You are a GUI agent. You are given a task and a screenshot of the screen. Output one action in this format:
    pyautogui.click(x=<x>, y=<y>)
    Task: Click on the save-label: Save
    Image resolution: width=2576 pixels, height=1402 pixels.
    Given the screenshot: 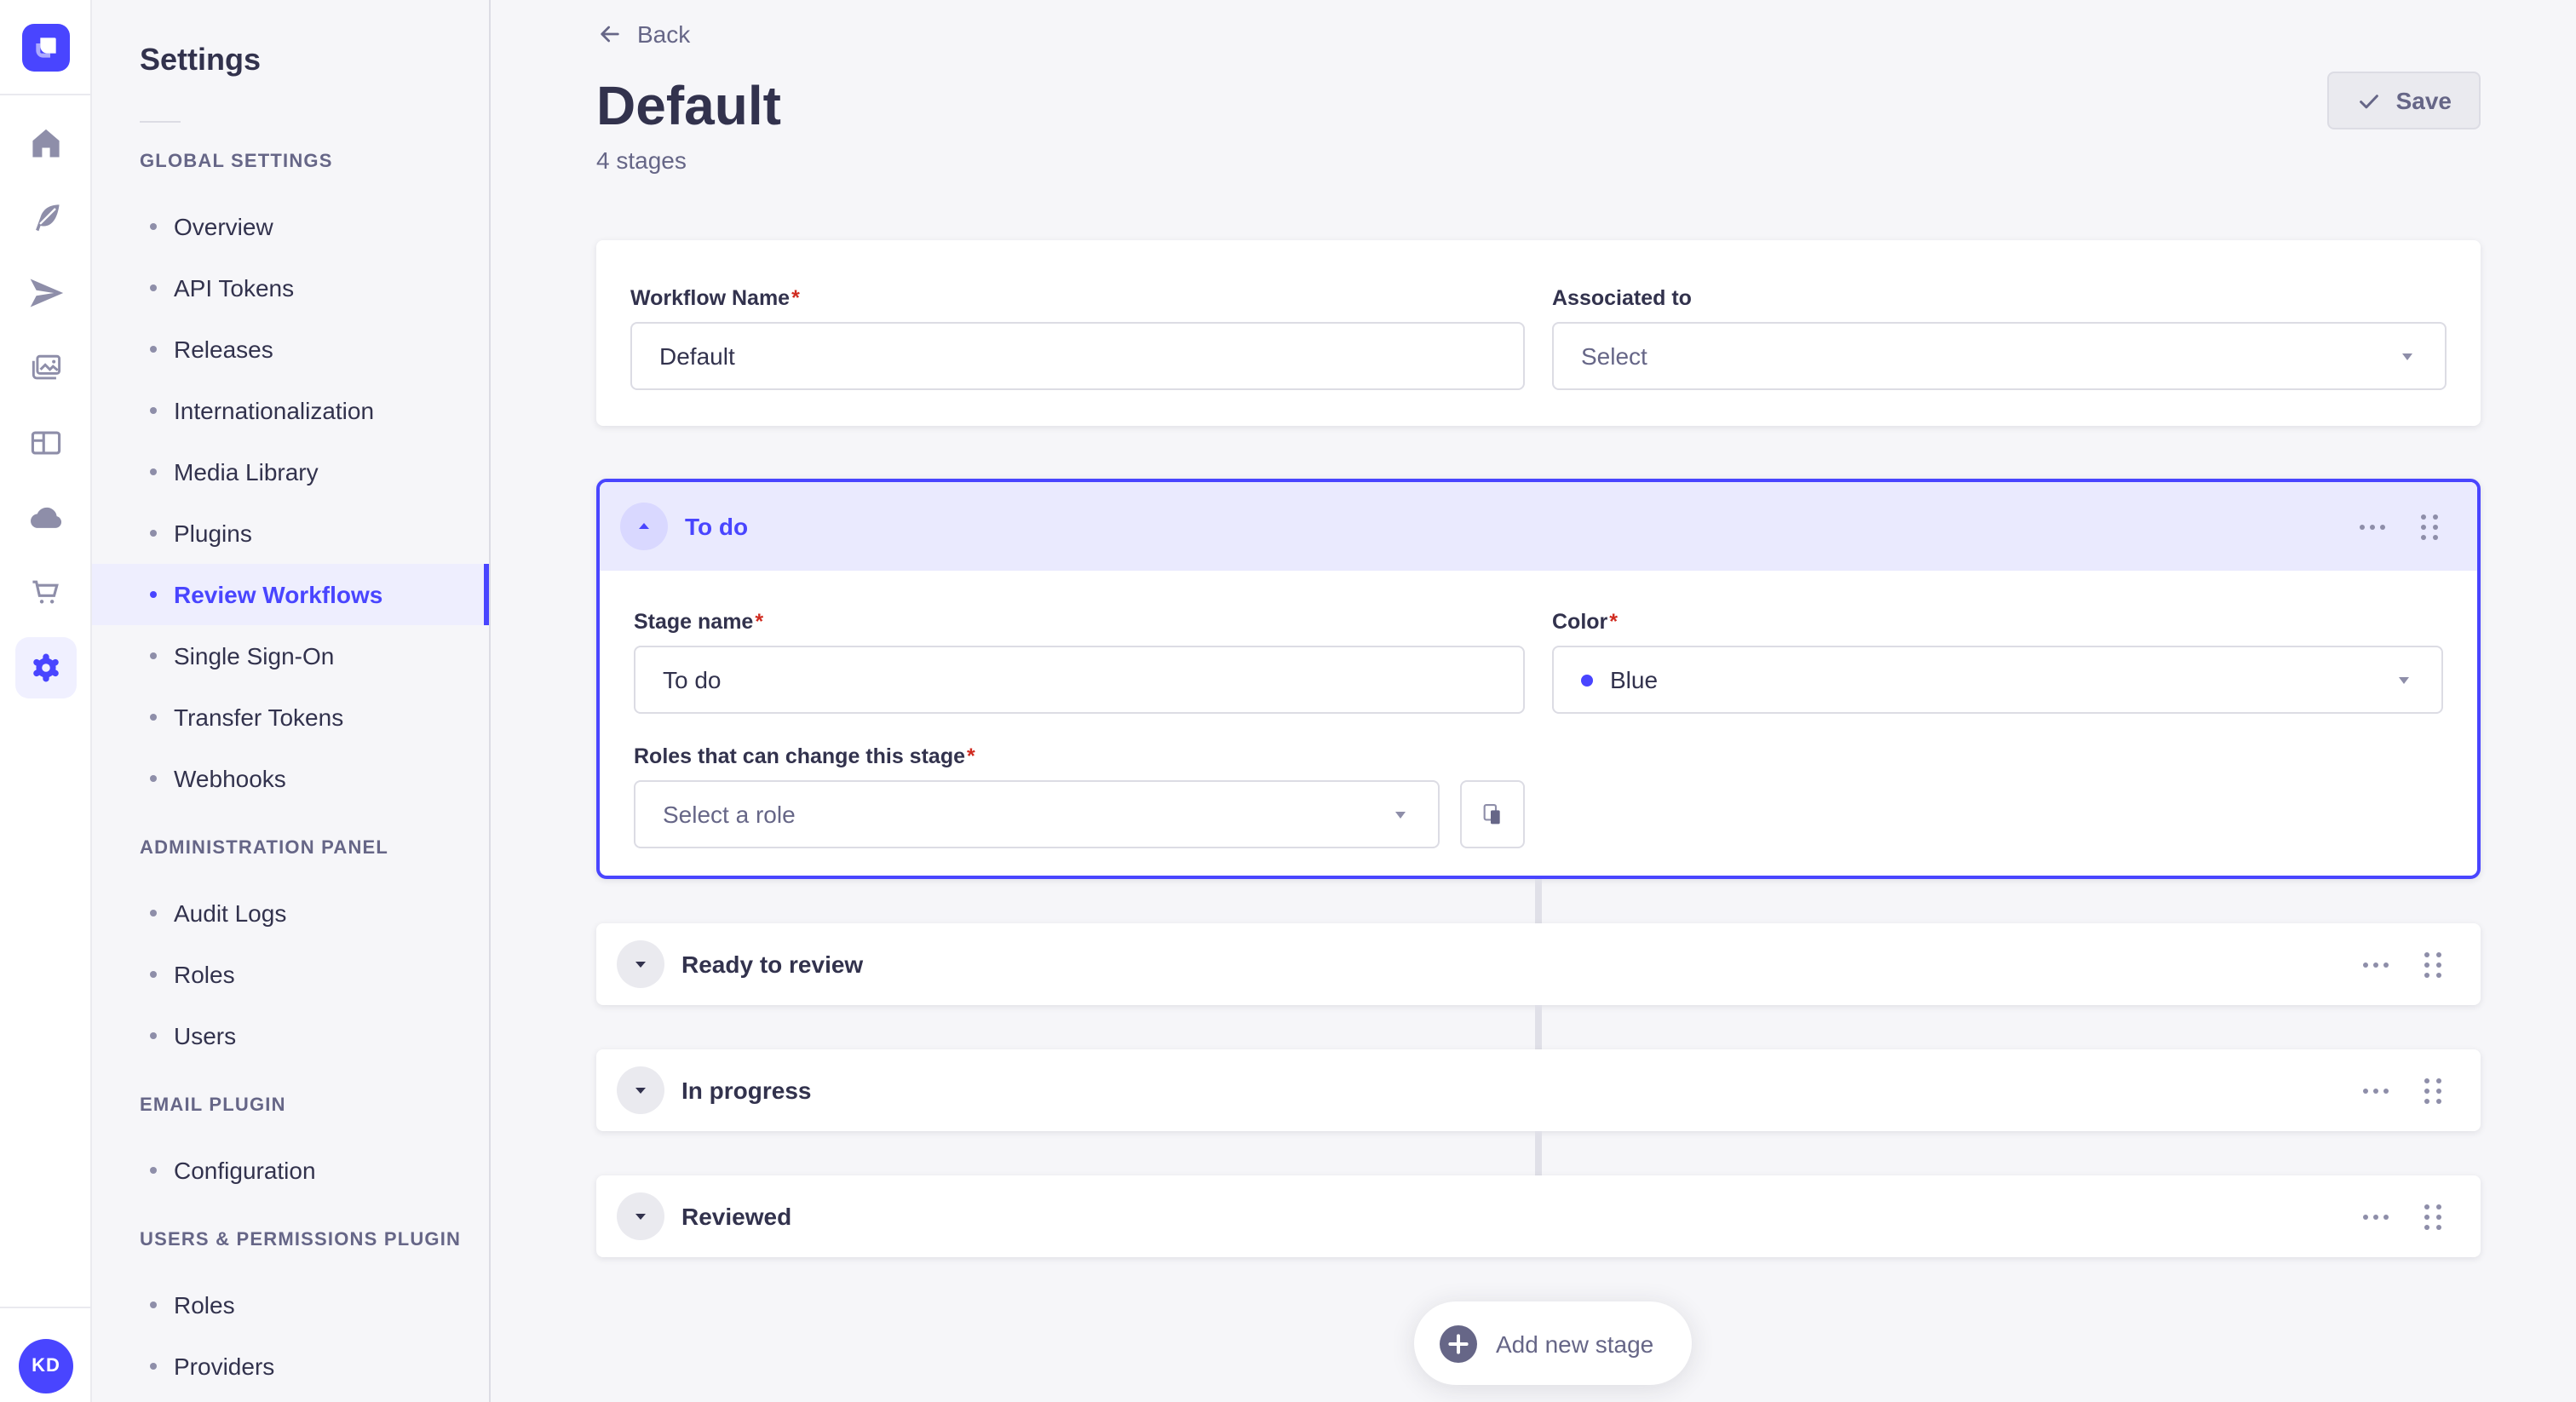 What is the action you would take?
    pyautogui.click(x=2424, y=100)
    